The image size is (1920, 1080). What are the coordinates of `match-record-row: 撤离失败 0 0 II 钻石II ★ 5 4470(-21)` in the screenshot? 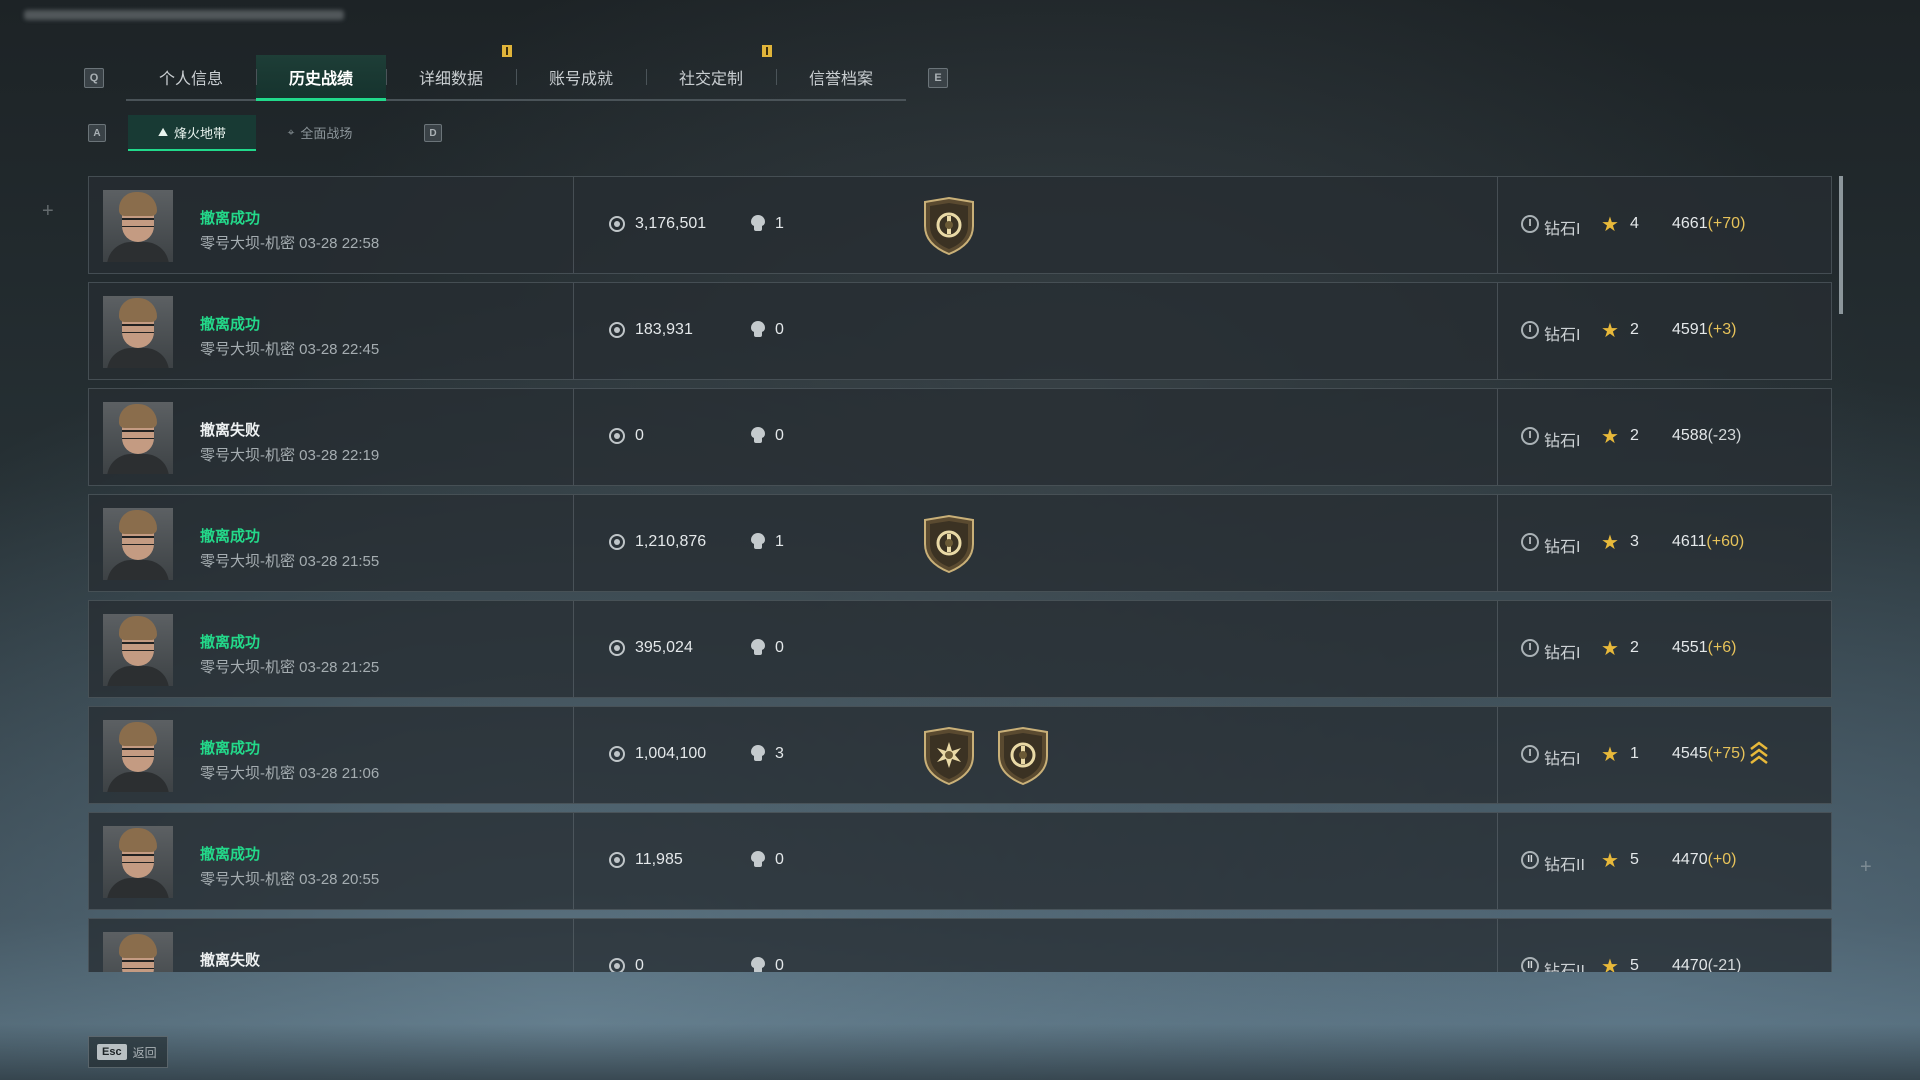 It's located at (960, 945).